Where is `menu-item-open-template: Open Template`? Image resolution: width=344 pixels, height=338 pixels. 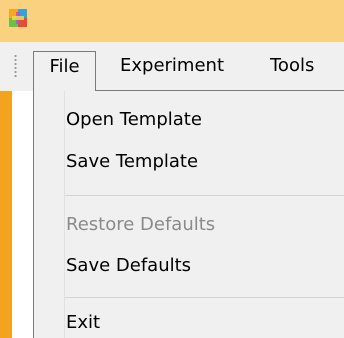
menu-item-open-template: Open Template is located at coordinates (134, 120).